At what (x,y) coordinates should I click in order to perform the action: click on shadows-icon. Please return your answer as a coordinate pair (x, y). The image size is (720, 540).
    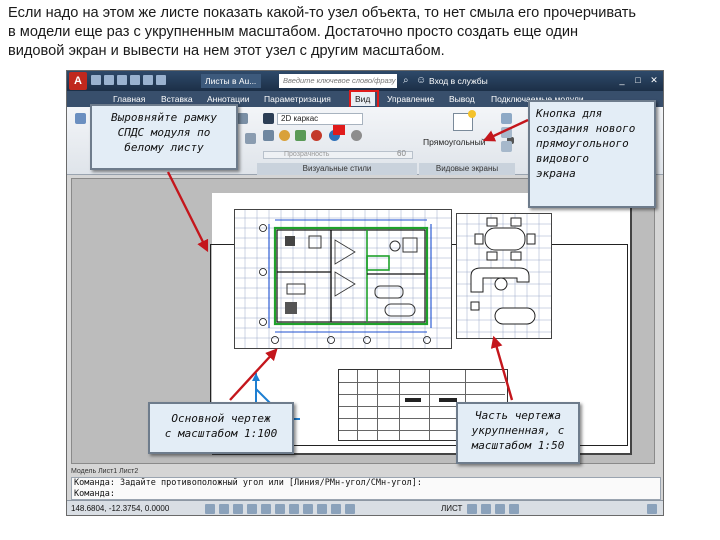
    Looking at the image, I should click on (316, 135).